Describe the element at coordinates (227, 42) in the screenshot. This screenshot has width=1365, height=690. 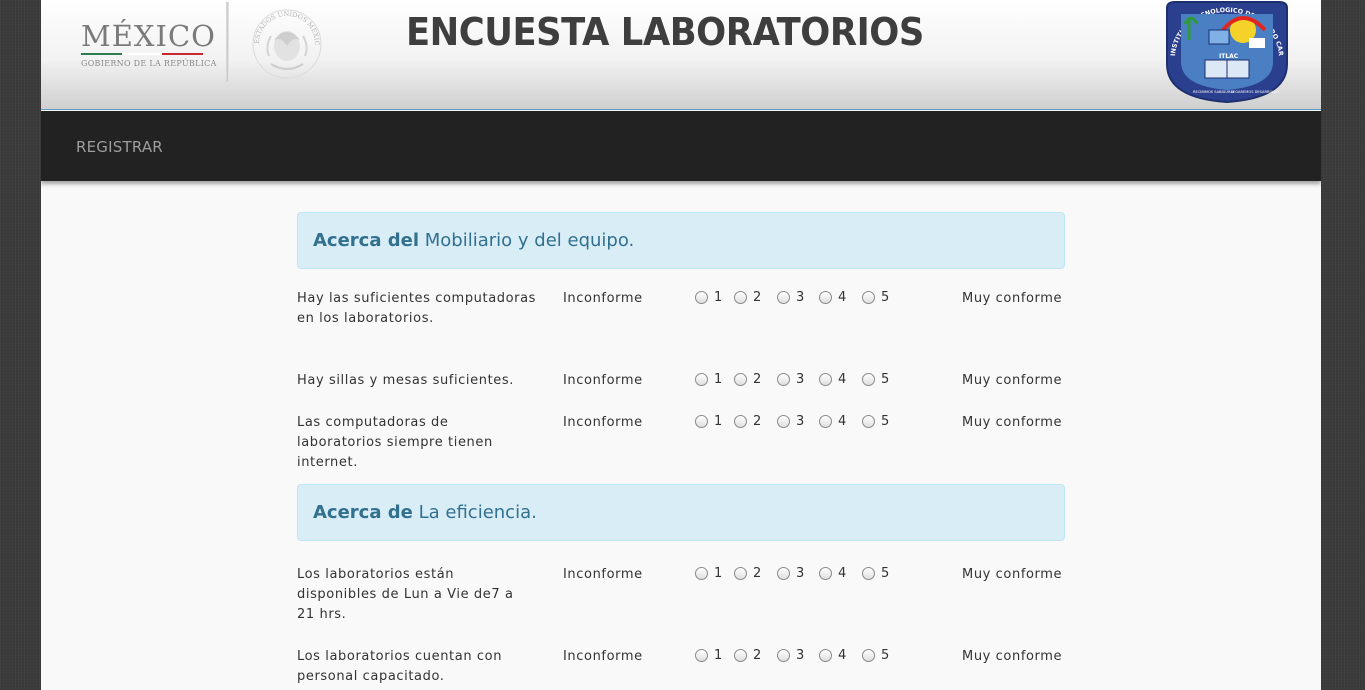
I see `logo-divider` at that location.